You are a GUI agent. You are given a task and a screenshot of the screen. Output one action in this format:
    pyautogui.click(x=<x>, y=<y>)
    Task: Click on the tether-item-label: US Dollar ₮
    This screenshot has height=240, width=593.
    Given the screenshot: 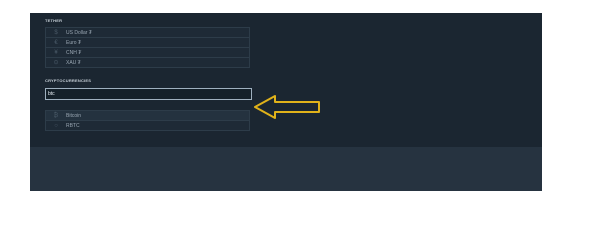 What is the action you would take?
    pyautogui.click(x=79, y=32)
    